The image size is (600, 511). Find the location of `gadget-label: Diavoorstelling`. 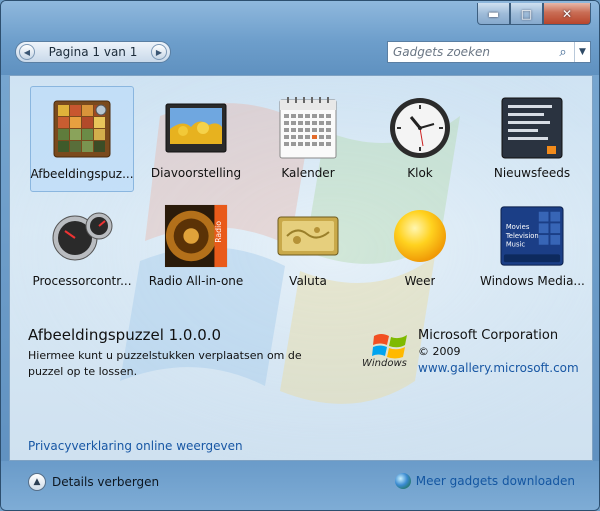

gadget-label: Diavoorstelling is located at coordinates (196, 173).